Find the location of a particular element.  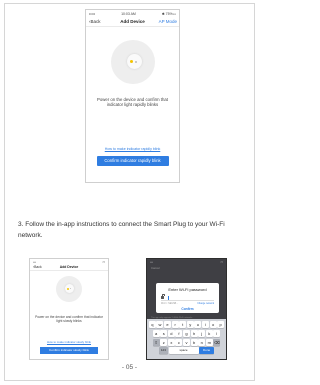

key-o: o is located at coordinates (213, 324).